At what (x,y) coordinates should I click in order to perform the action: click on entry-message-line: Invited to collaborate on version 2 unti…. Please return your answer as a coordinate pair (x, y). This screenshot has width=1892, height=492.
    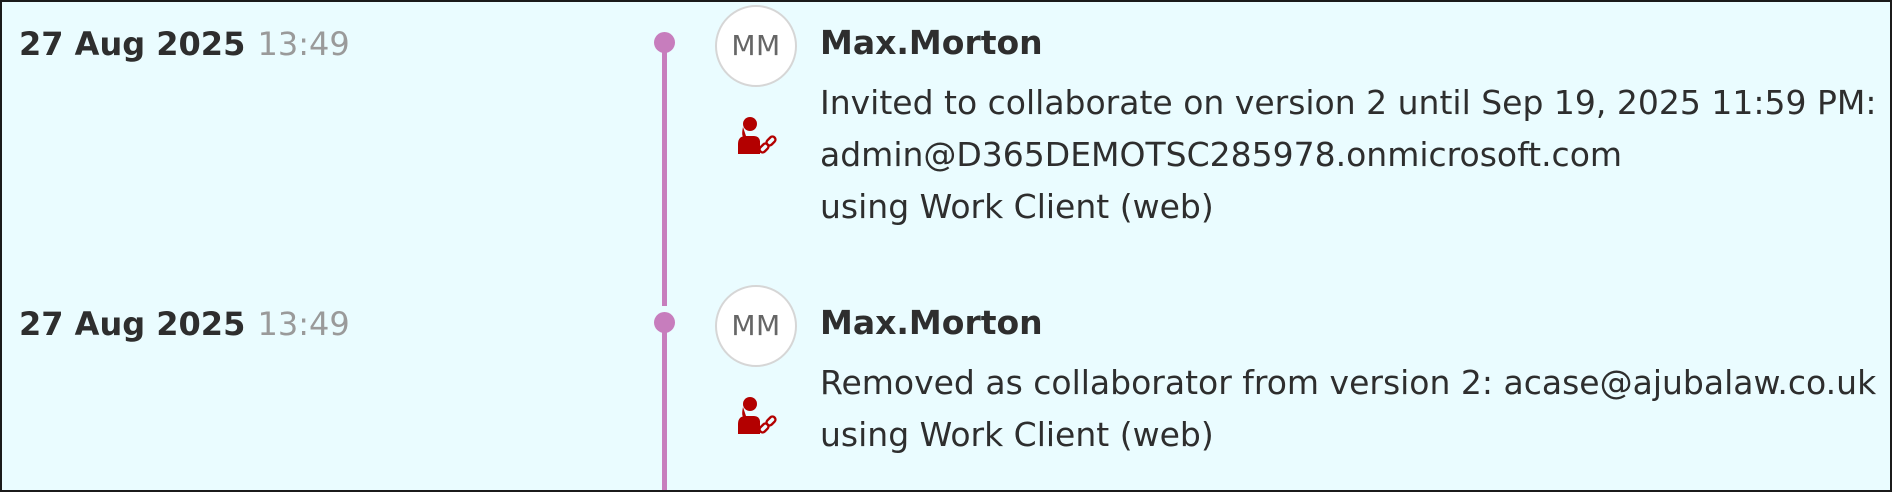
    Looking at the image, I should click on (1348, 102).